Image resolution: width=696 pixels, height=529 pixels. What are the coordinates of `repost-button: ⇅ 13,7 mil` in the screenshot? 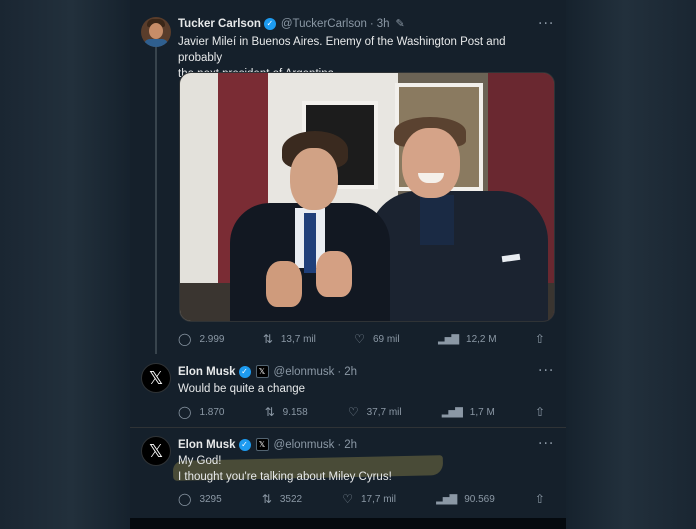 It's located at (289, 339).